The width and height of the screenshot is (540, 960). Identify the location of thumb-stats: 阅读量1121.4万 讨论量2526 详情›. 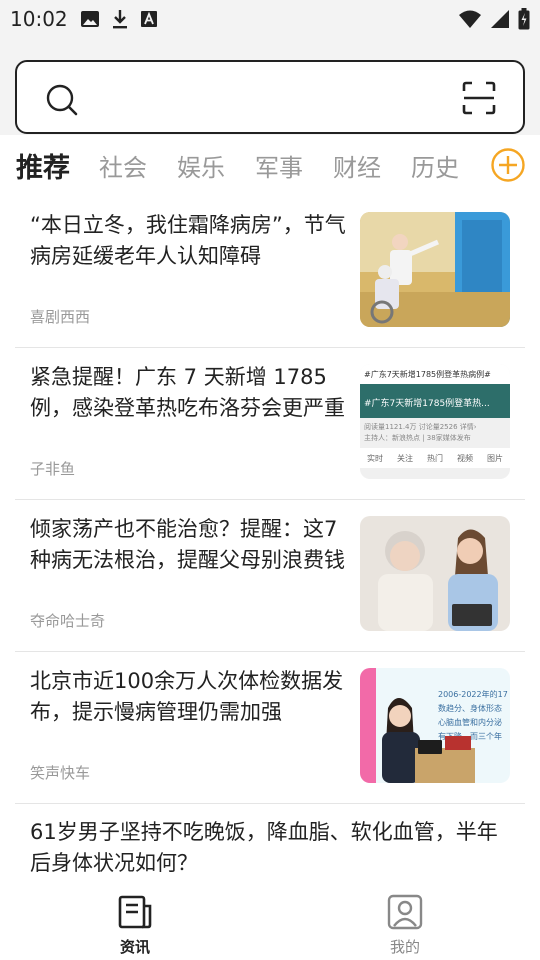
(420, 427).